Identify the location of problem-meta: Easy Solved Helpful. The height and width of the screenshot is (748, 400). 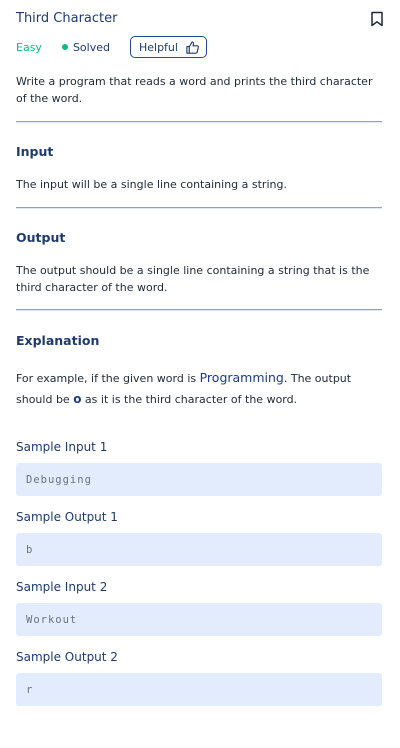
(111, 47).